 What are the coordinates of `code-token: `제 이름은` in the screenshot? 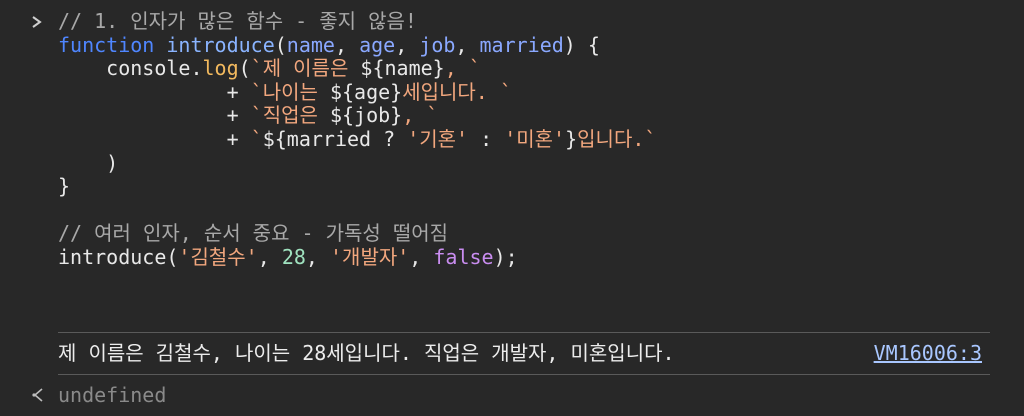 It's located at (305, 68).